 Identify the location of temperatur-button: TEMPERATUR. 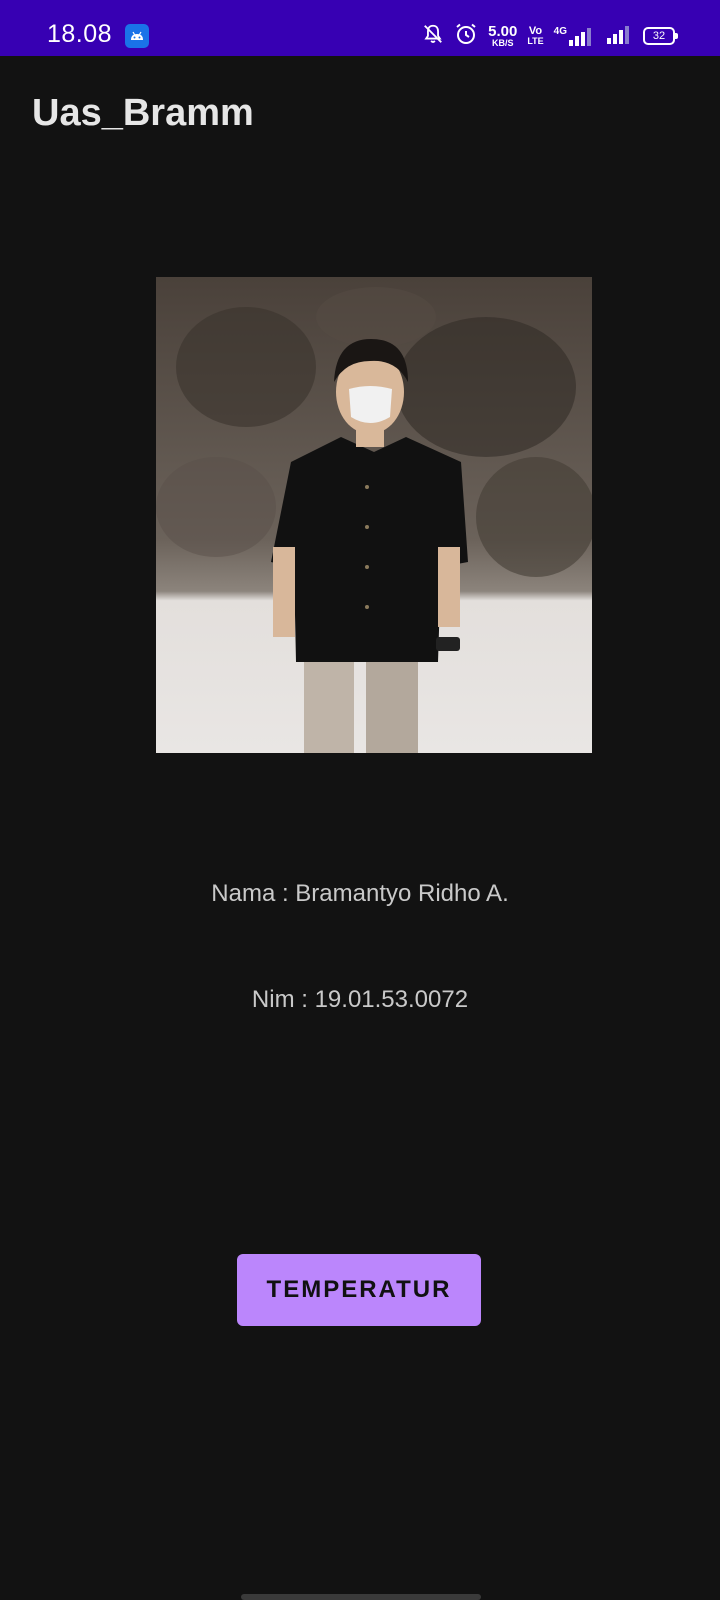
(359, 1290).